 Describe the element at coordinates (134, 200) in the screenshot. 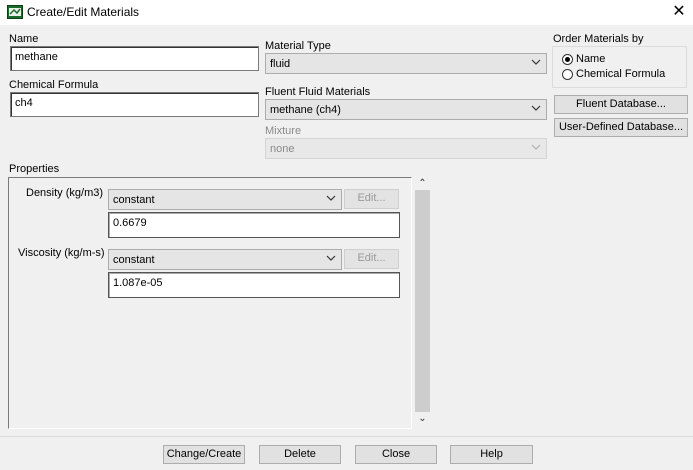

I see `density-method-value: constant` at that location.